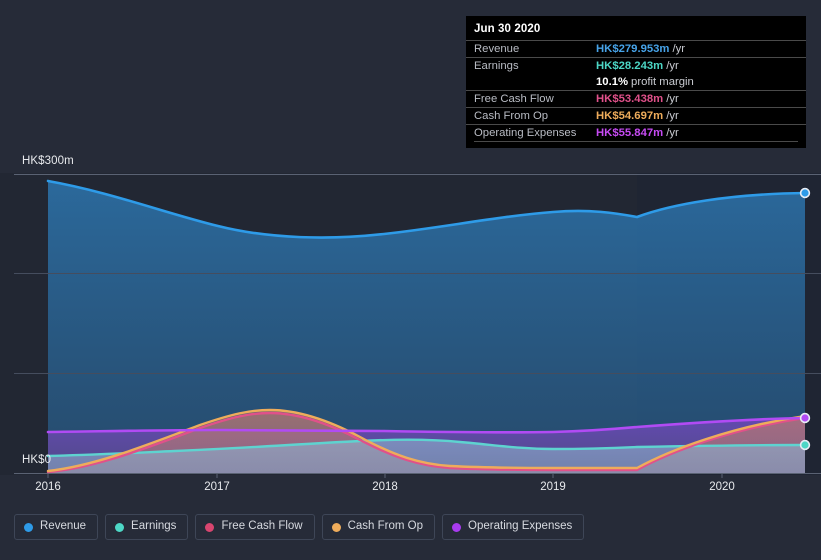 This screenshot has width=821, height=560. What do you see at coordinates (805, 418) in the screenshot?
I see `endpoint-marker-opex` at bounding box center [805, 418].